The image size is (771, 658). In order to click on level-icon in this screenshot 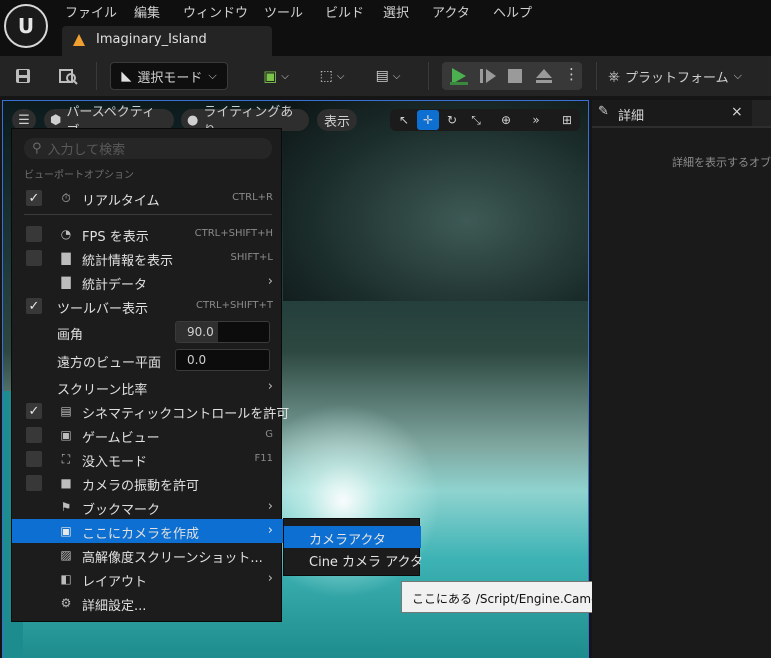, I will do `click(79, 40)`.